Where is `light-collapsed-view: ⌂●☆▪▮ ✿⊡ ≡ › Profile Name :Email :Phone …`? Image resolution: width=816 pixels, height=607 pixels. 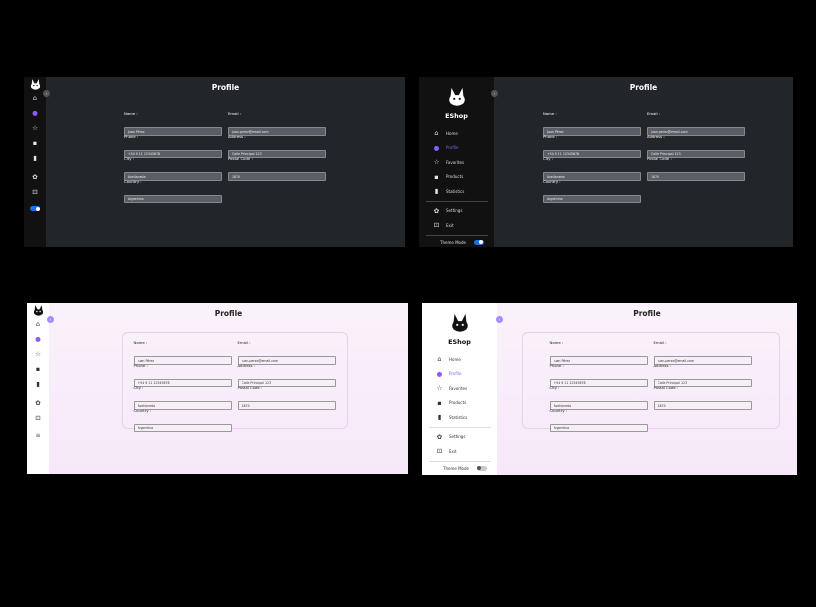
light-collapsed-view: ⌂●☆▪▮ ✿⊡ ≡ › Profile Name :Email :Phone … is located at coordinates (217, 388).